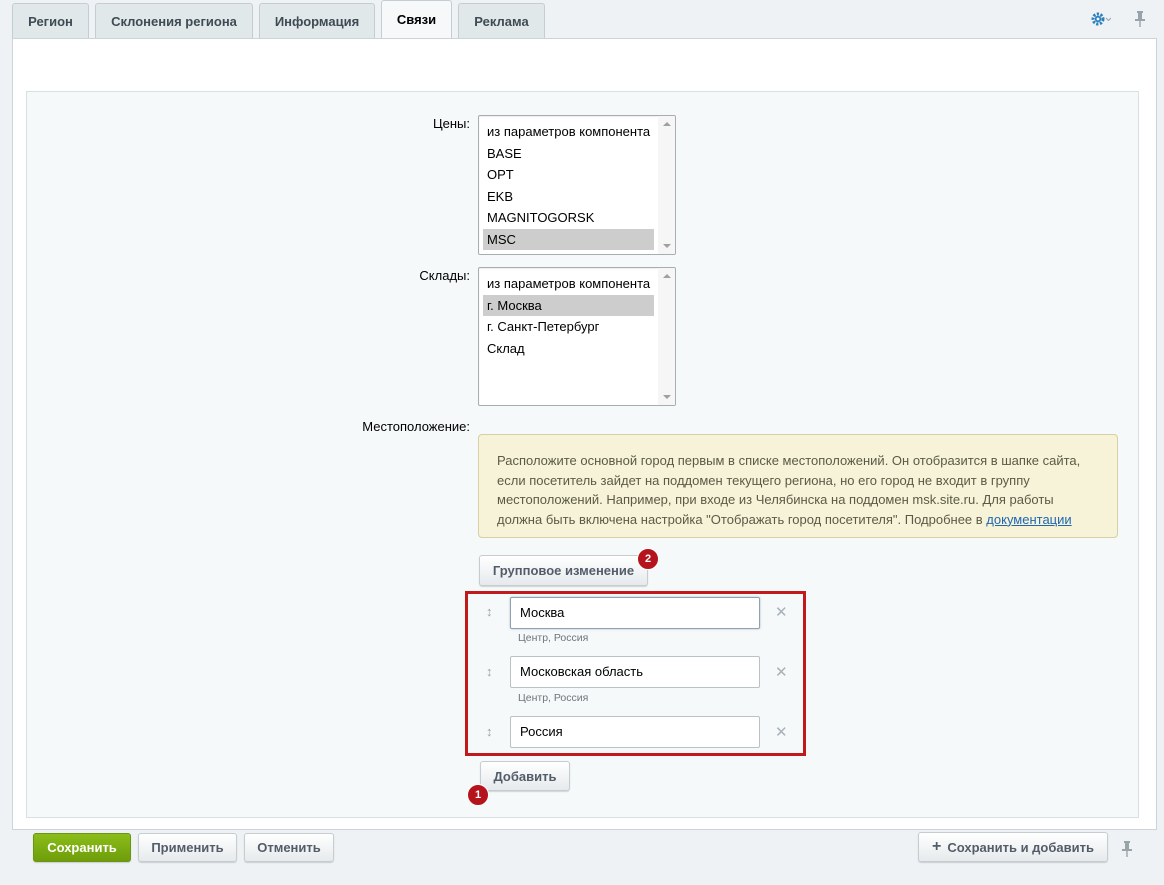 The height and width of the screenshot is (885, 1164). I want to click on plus-icon: +, so click(937, 846).